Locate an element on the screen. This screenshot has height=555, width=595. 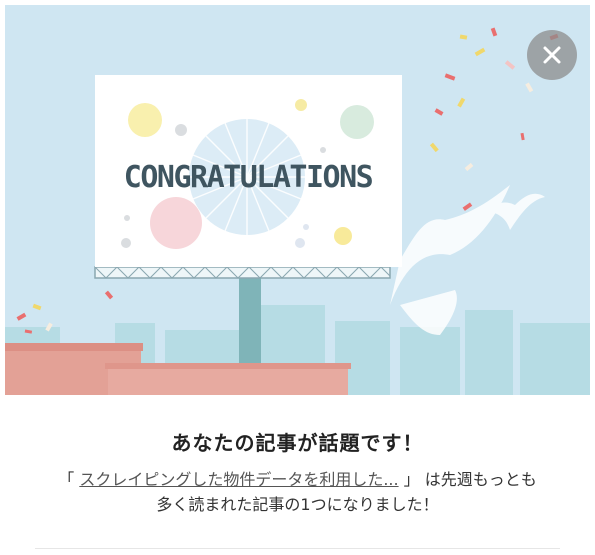
close-button is located at coordinates (552, 55).